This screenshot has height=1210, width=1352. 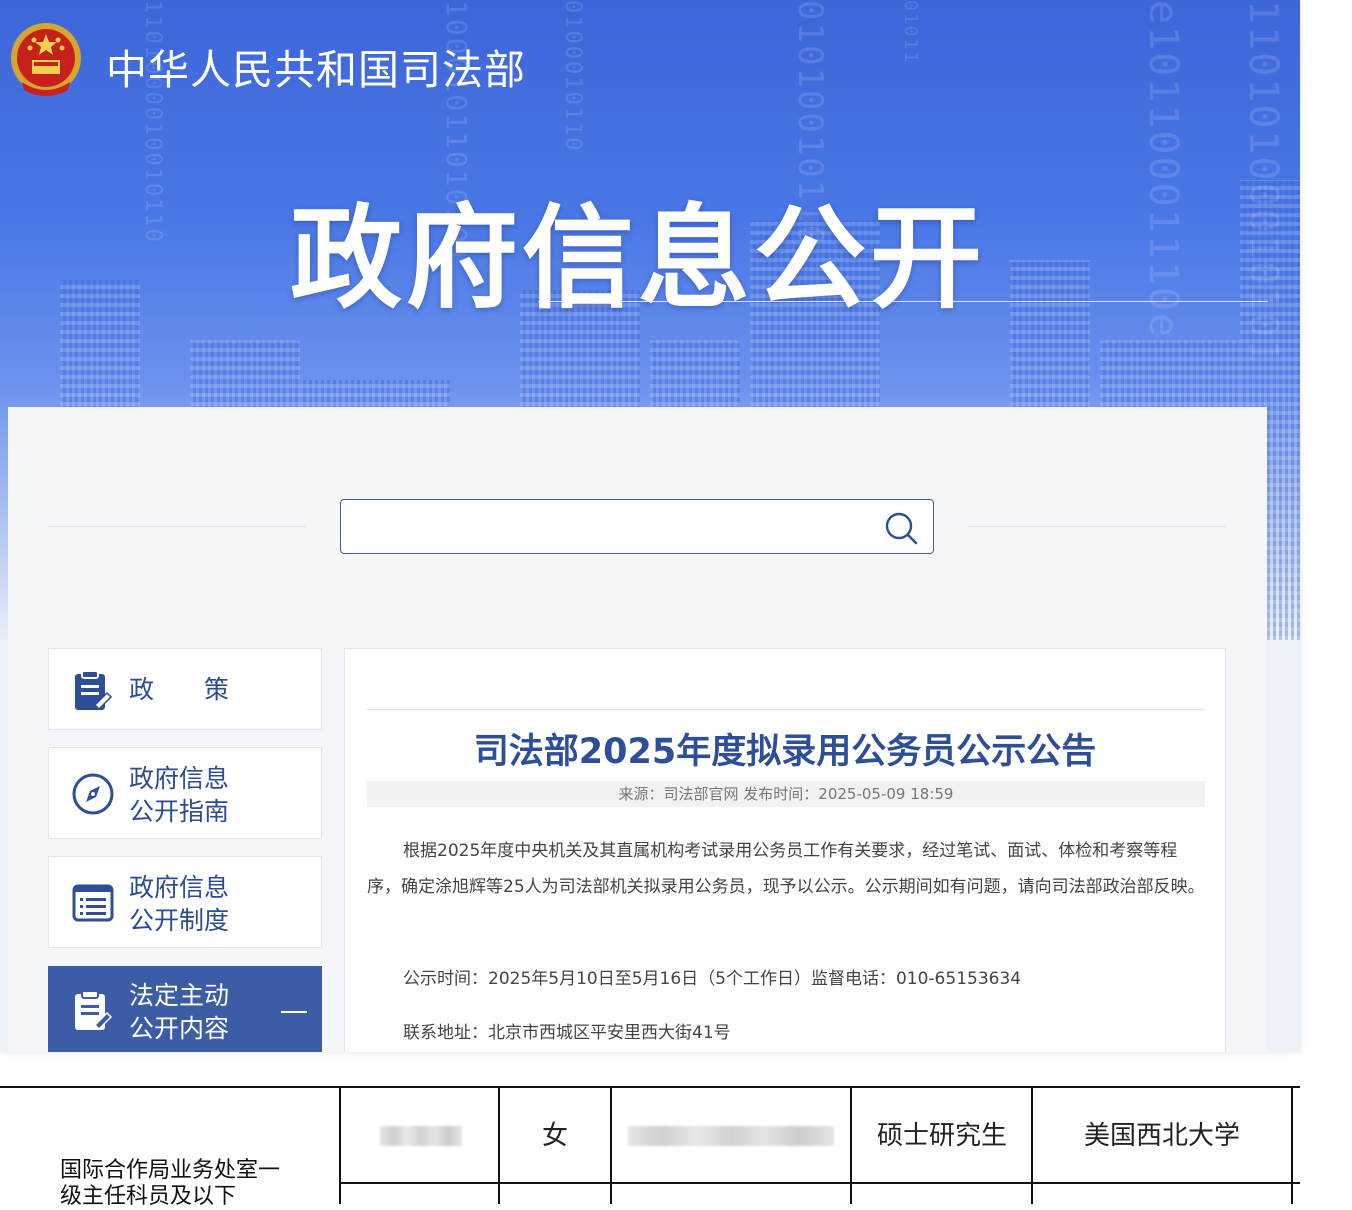 What do you see at coordinates (1161, 1136) in the screenshot?
I see `table-cell-school: 美国西北大学` at bounding box center [1161, 1136].